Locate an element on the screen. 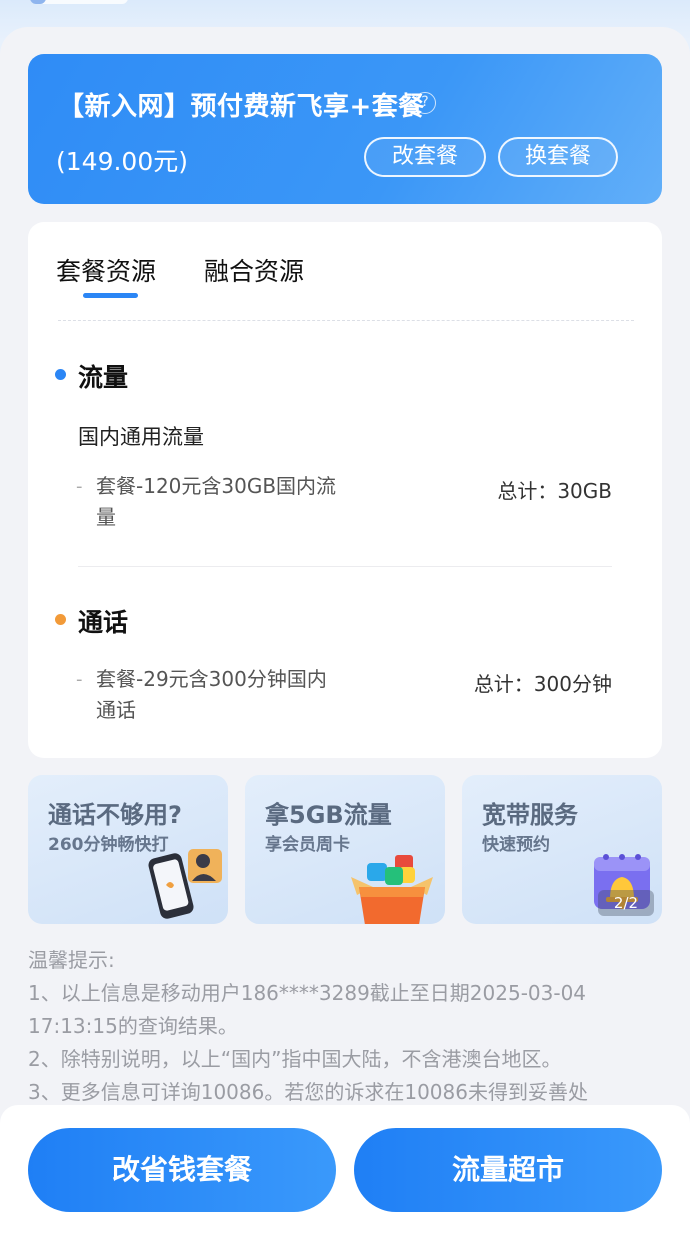  data-bullet-icon is located at coordinates (60, 374).